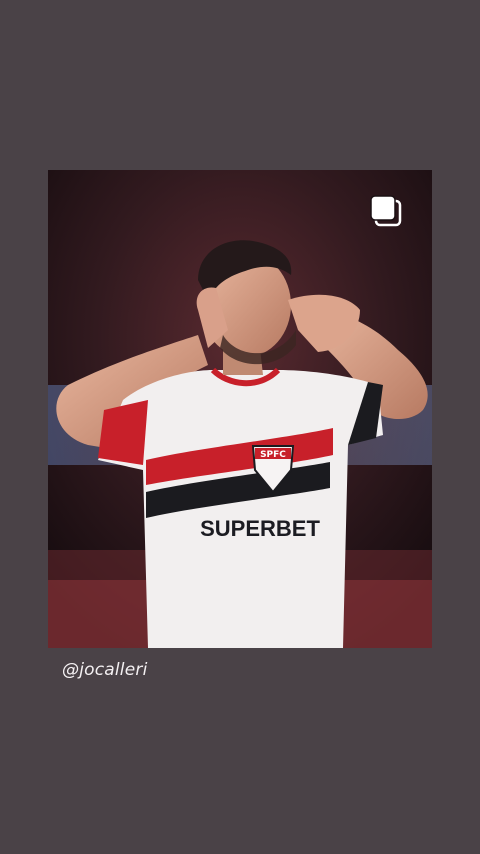 Image resolution: width=480 pixels, height=854 pixels. What do you see at coordinates (105, 670) in the screenshot?
I see `mention-sticker: @jocalleri` at bounding box center [105, 670].